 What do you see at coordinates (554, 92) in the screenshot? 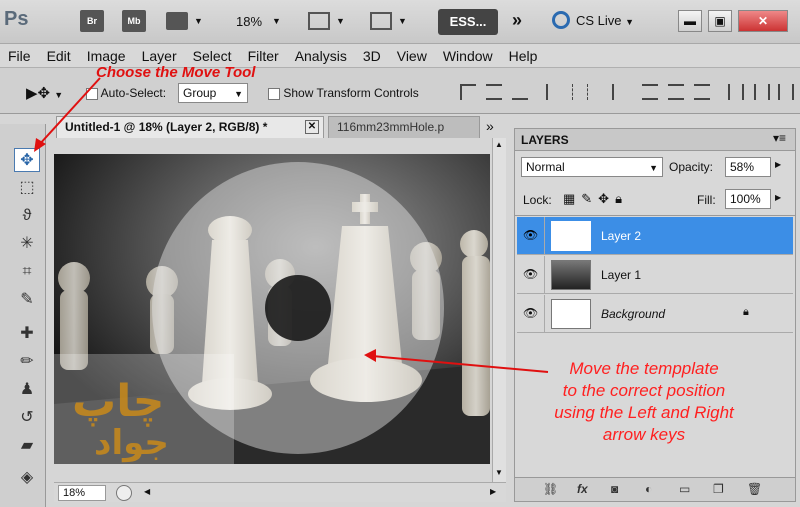
I see `align-left-edges-icon` at bounding box center [554, 92].